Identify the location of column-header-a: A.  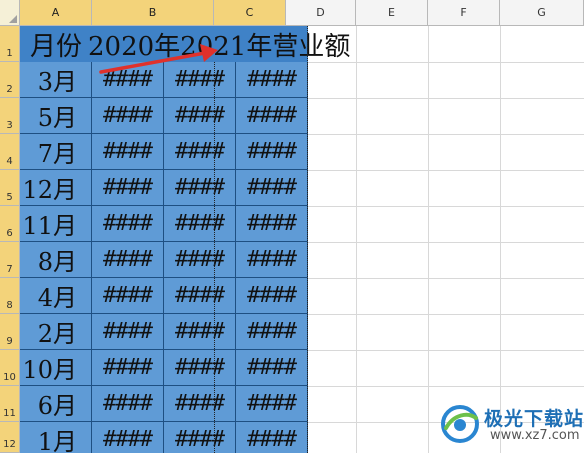
(56, 13).